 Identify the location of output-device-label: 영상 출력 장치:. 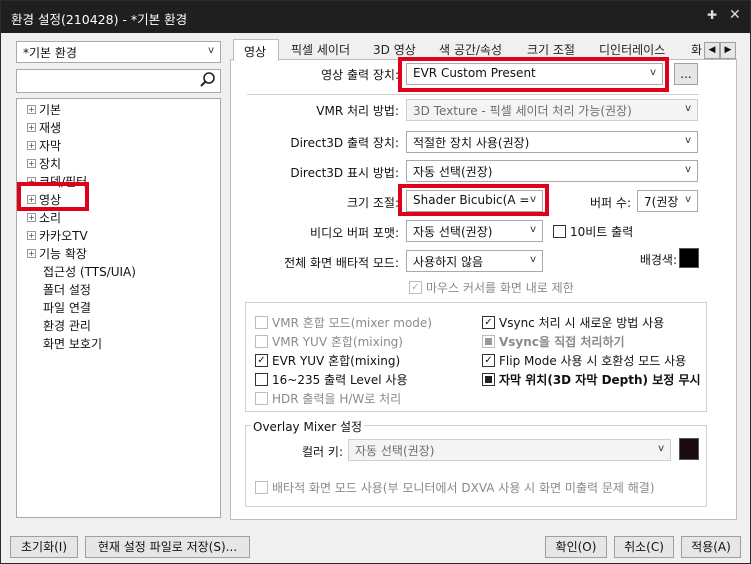
(360, 75).